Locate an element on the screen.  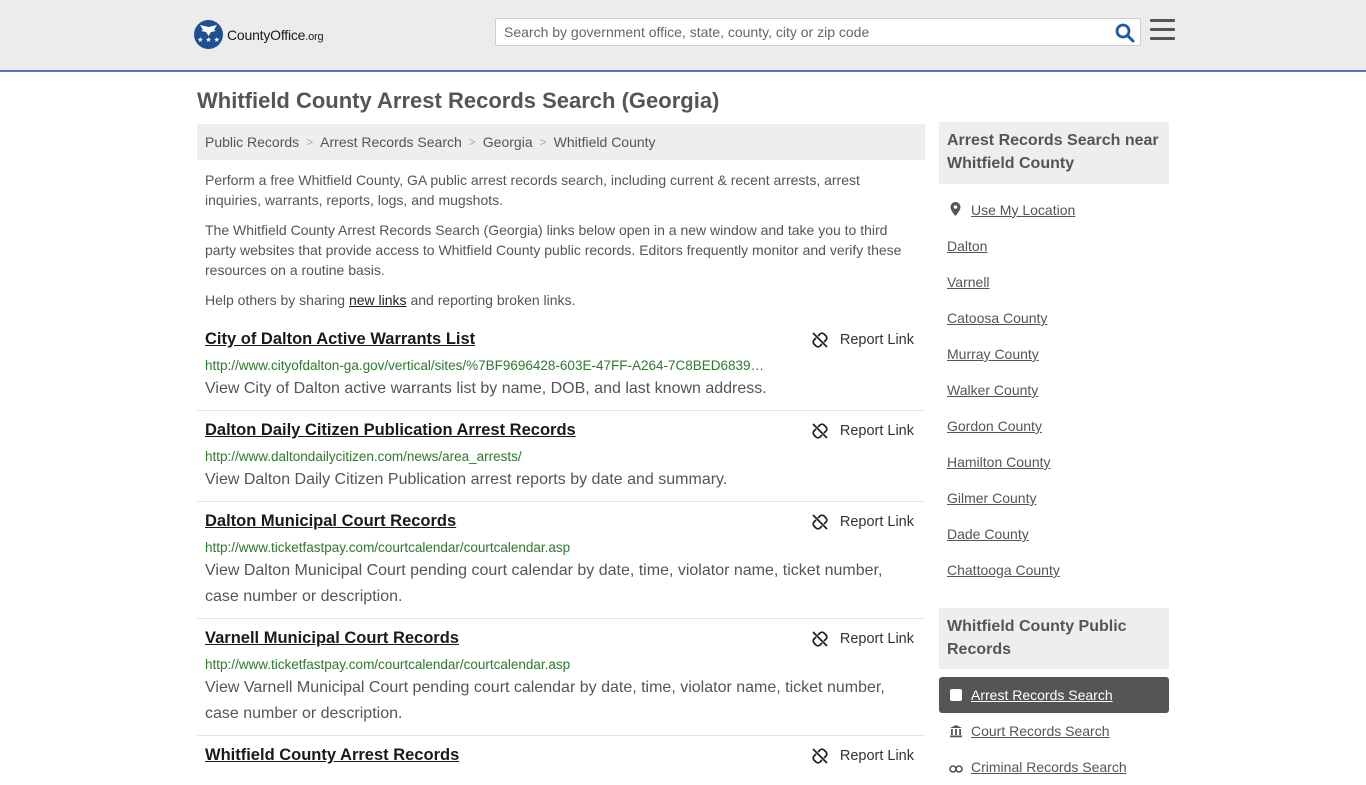
result-title-link: Dalton Municipal Court Records is located at coordinates (330, 521).